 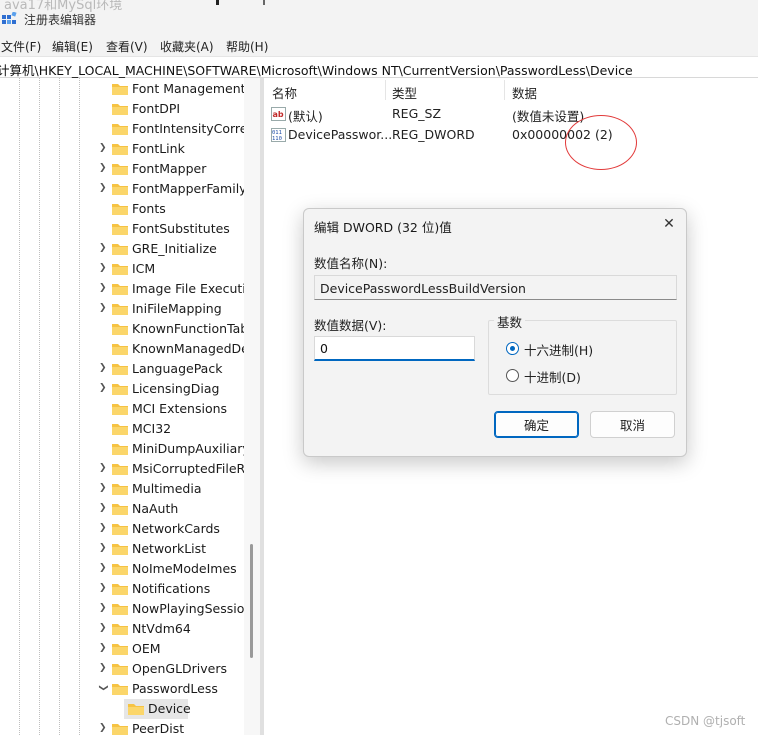 What do you see at coordinates (188, 448) in the screenshot?
I see `tree-item-label: MiniDumpAuxiliaryDlls` at bounding box center [188, 448].